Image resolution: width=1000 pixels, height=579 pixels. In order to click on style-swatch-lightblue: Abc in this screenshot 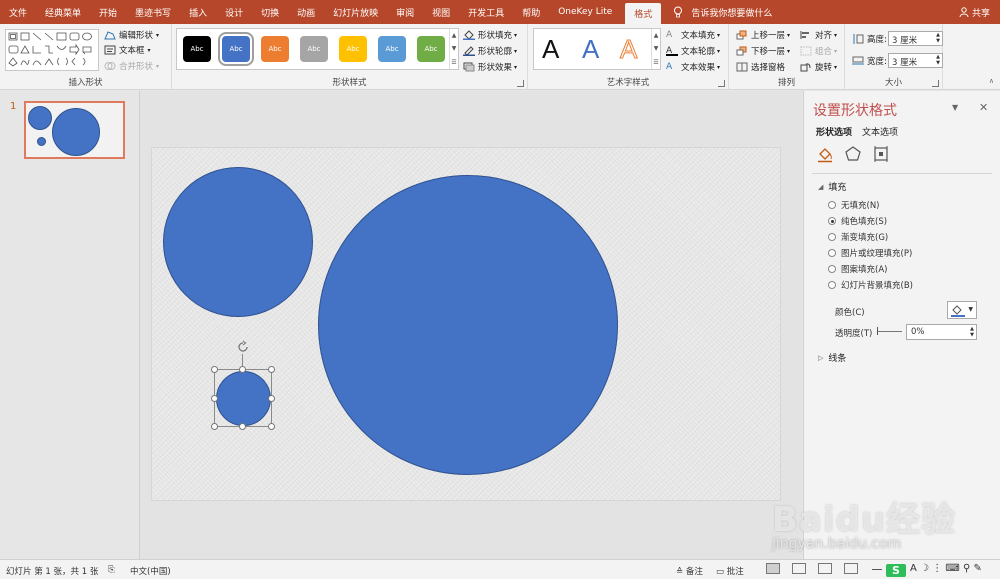, I will do `click(392, 49)`.